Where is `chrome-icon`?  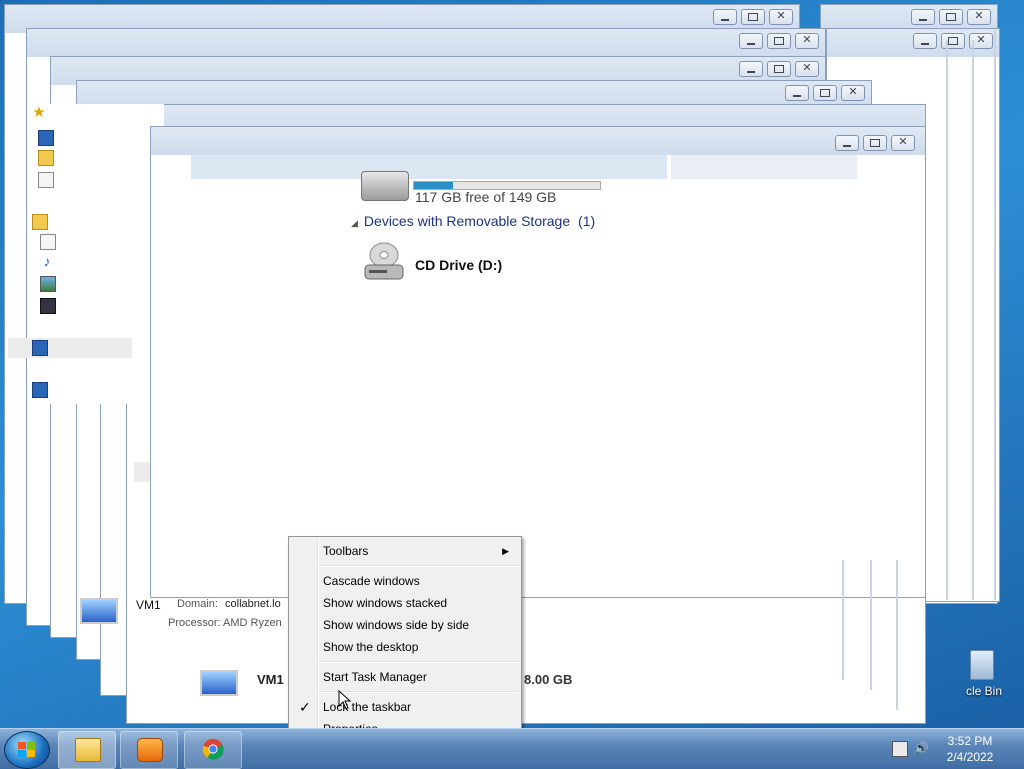 chrome-icon is located at coordinates (213, 749).